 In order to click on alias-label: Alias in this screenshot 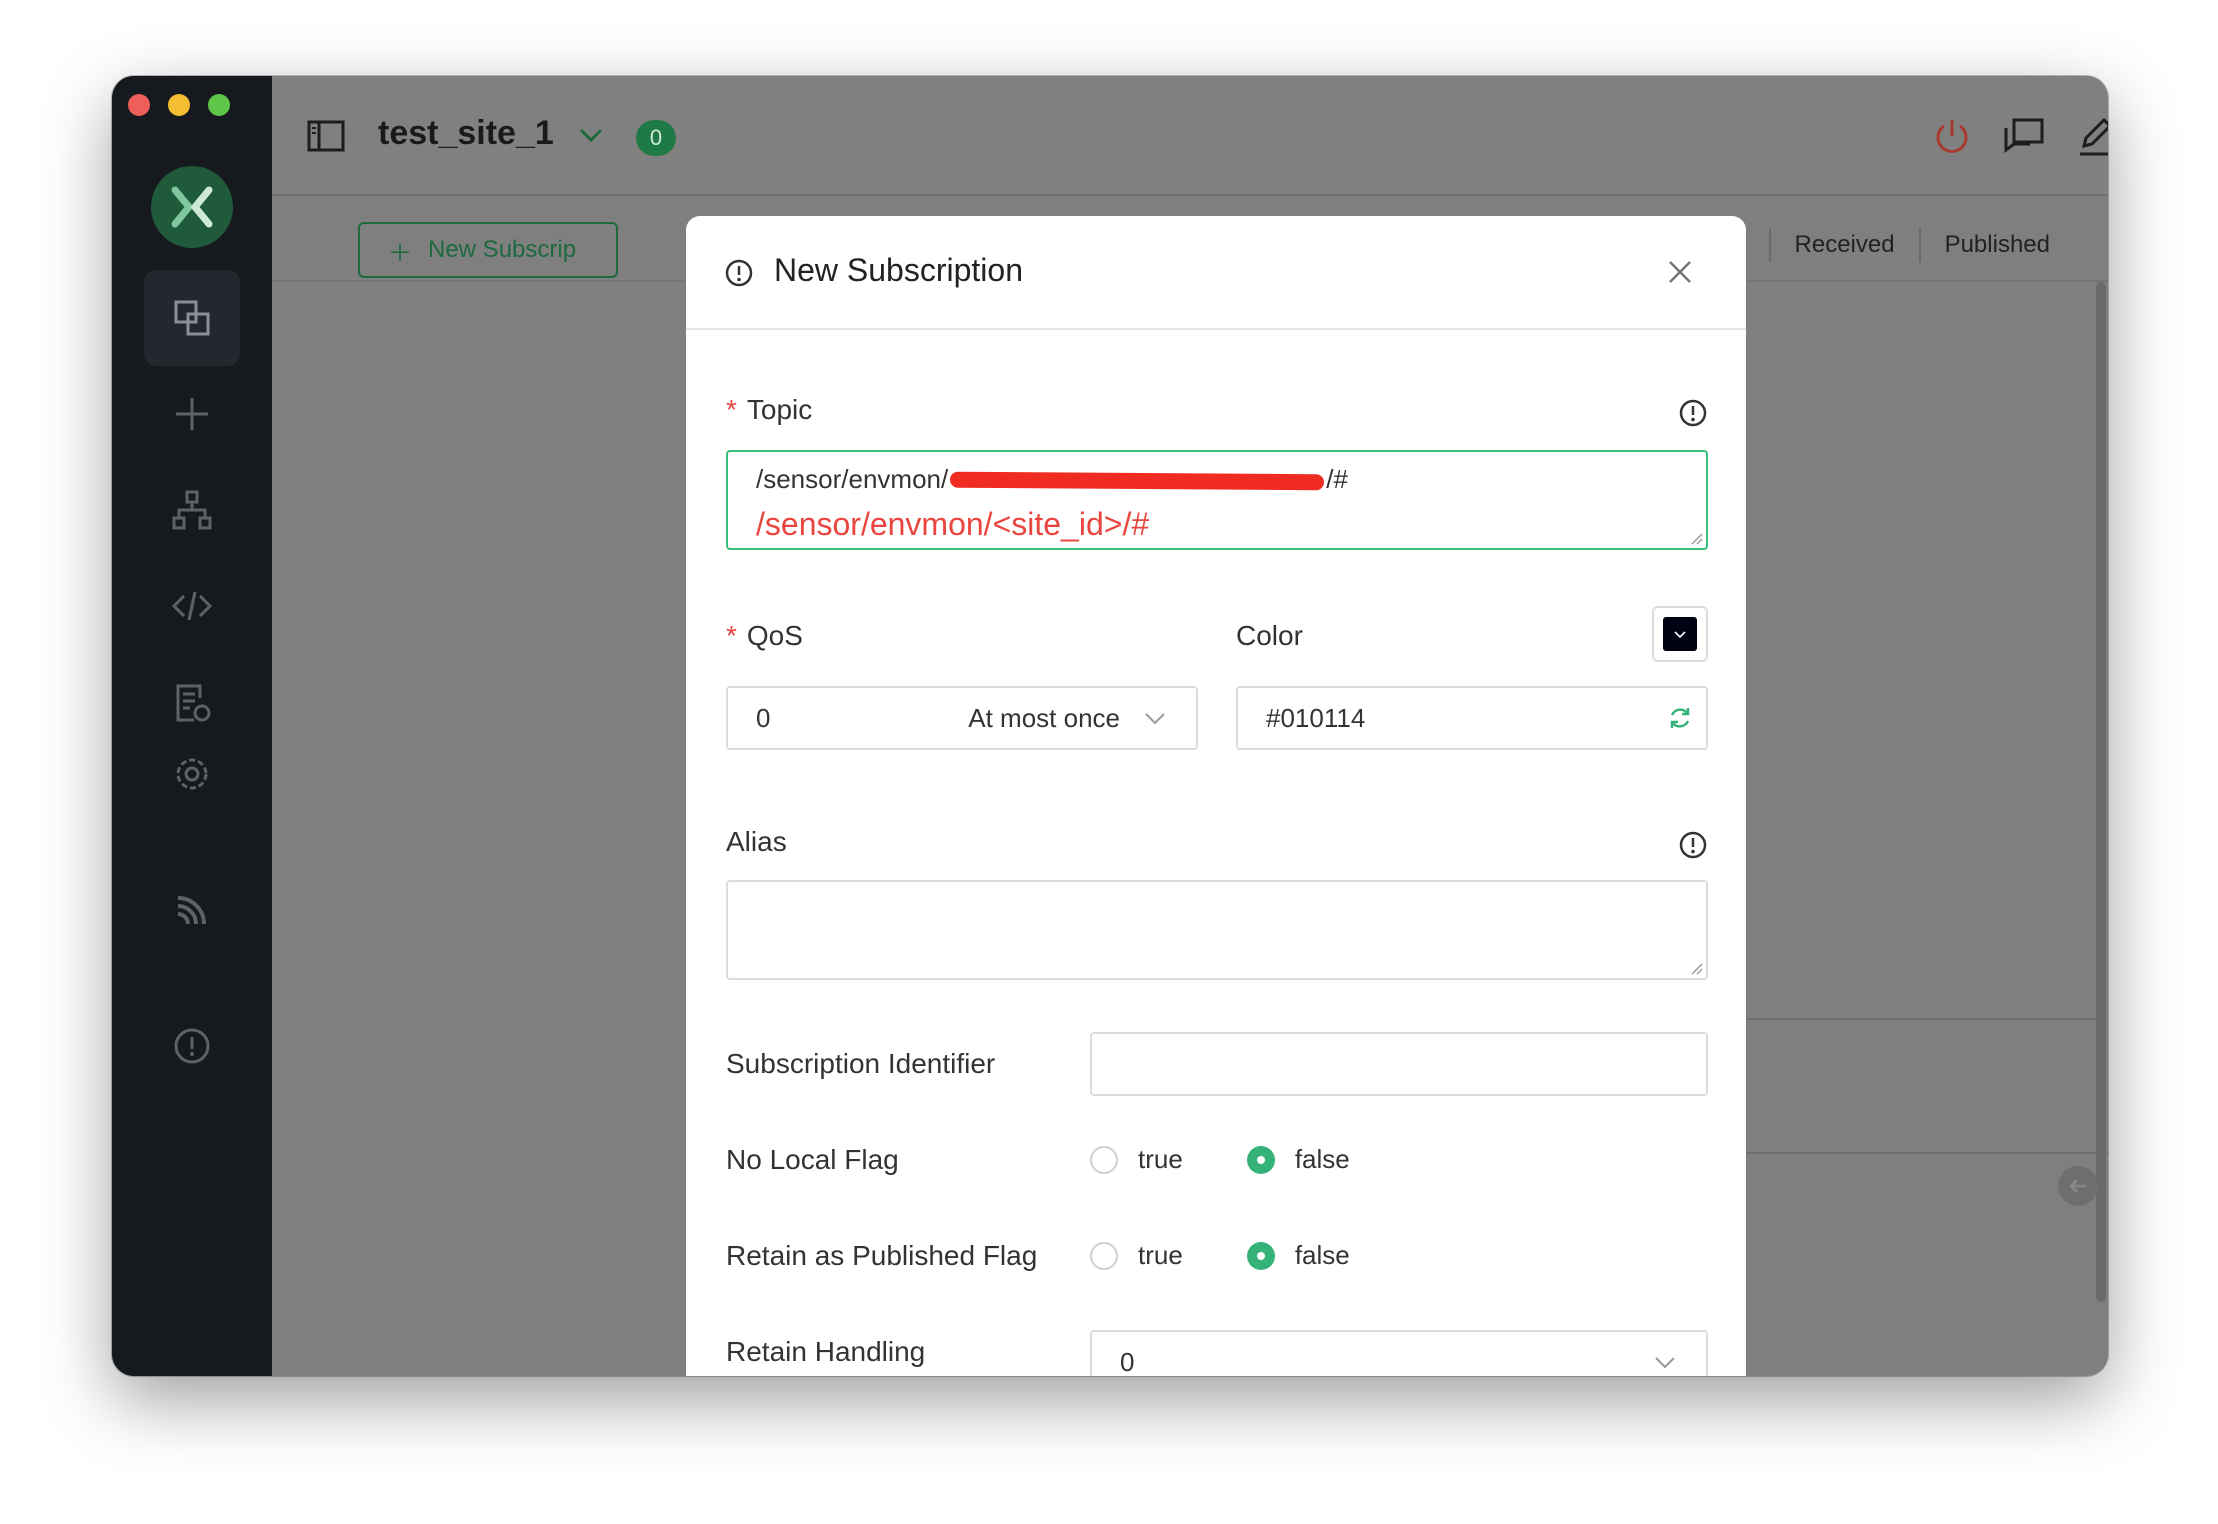, I will do `click(756, 841)`.